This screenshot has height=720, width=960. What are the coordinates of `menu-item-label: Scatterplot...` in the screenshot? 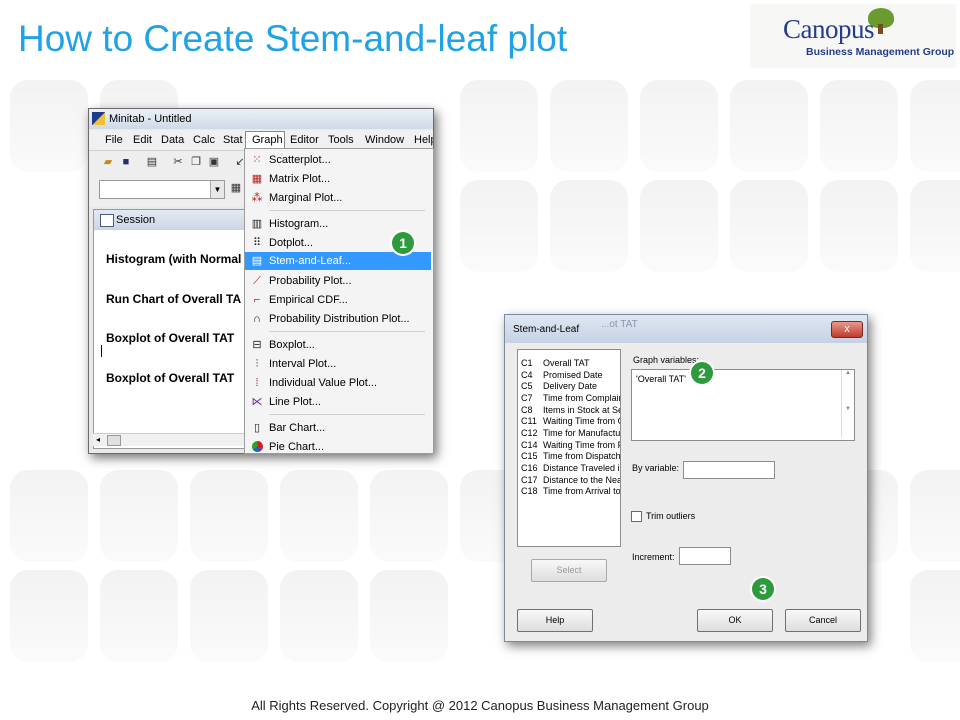 It's located at (300, 160).